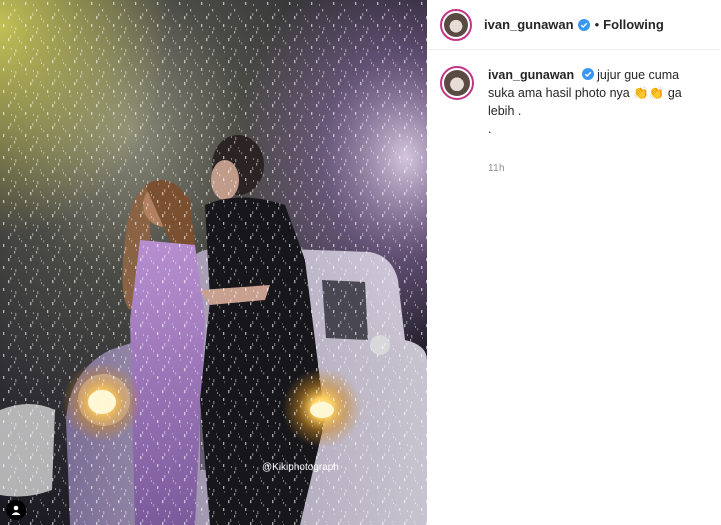 Image resolution: width=721 pixels, height=525 pixels. Describe the element at coordinates (16, 510) in the screenshot. I see `user-tag-icon` at that location.